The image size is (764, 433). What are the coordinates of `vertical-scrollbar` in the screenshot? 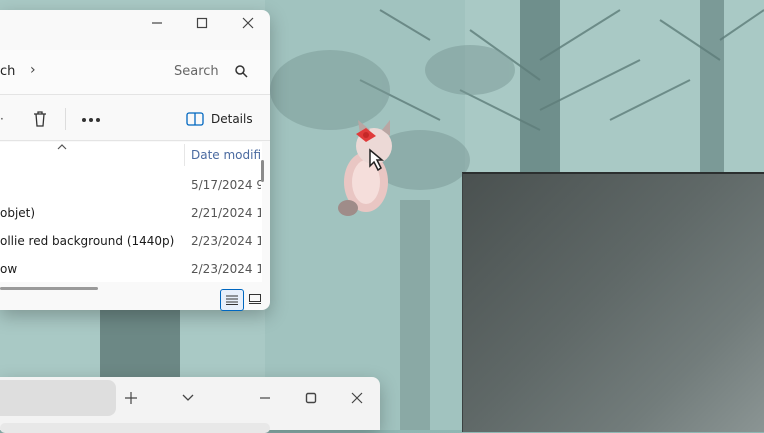 It's located at (262, 171).